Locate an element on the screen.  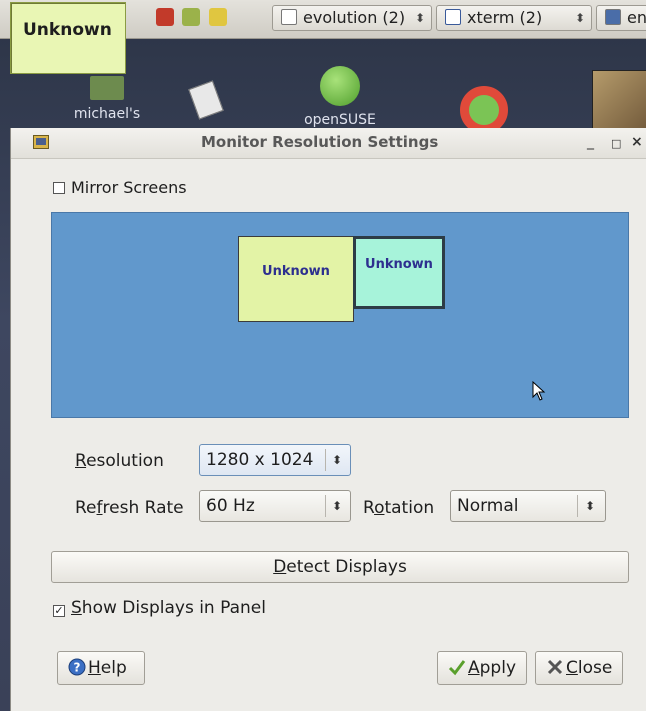
home-folder-icon is located at coordinates (107, 88).